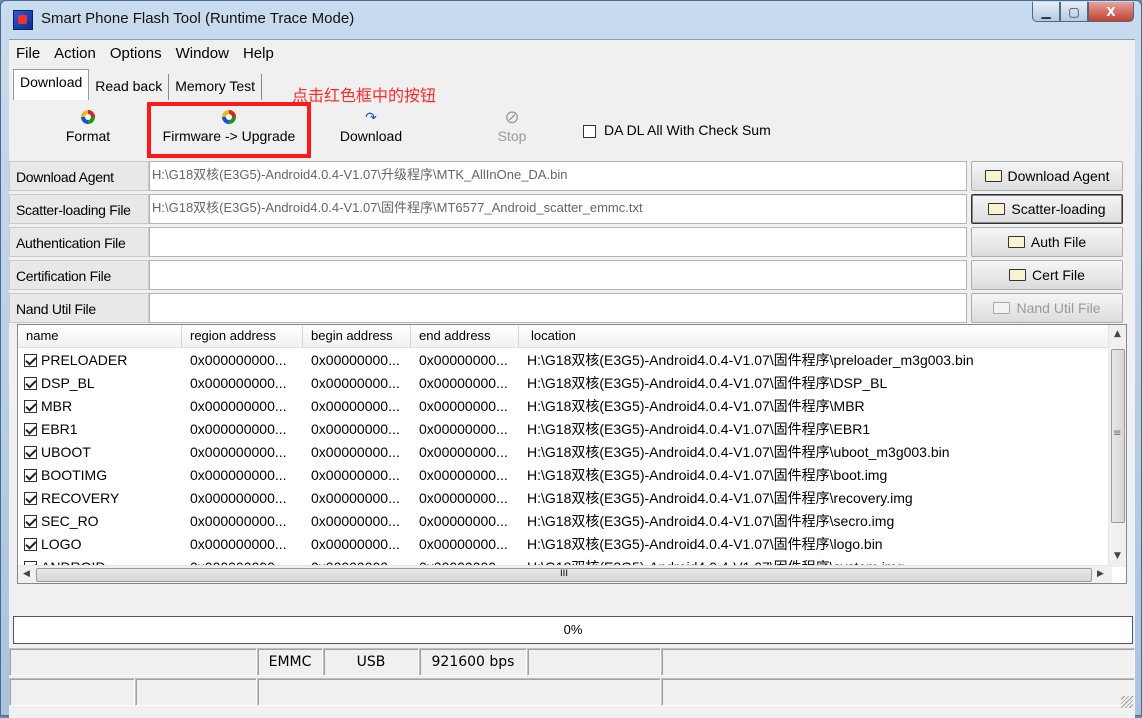 The height and width of the screenshot is (718, 1142). Describe the element at coordinates (57, 452) in the screenshot. I see `partition-name-cell: UBOOT` at that location.